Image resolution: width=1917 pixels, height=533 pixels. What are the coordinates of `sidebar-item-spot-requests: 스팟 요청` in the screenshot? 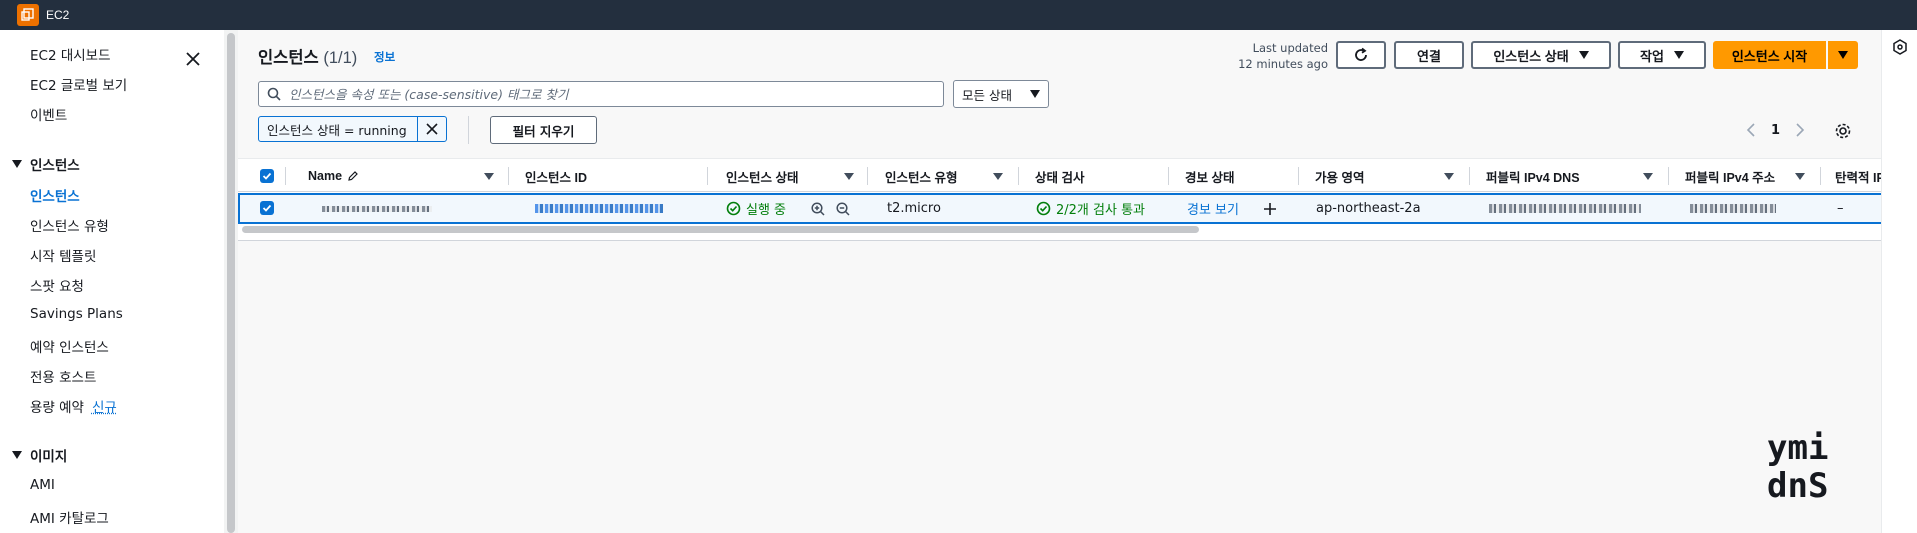 It's located at (57, 285).